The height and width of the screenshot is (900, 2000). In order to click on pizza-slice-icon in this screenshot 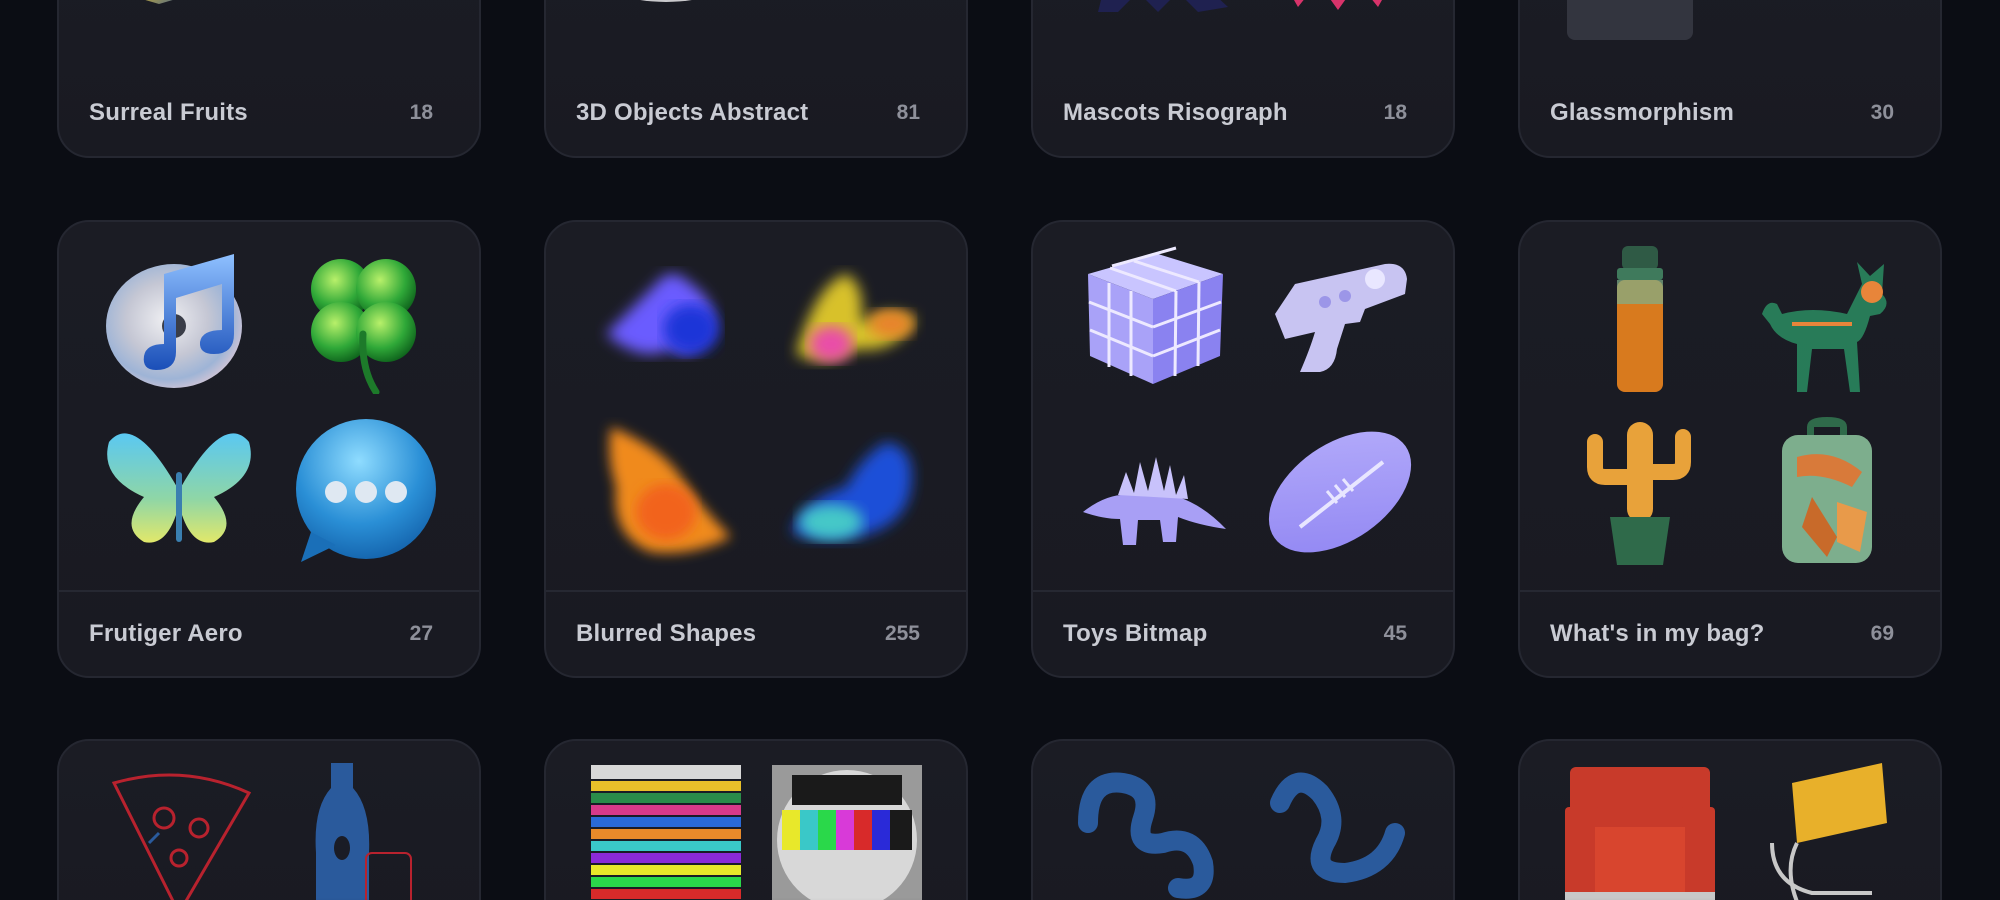, I will do `click(179, 831)`.